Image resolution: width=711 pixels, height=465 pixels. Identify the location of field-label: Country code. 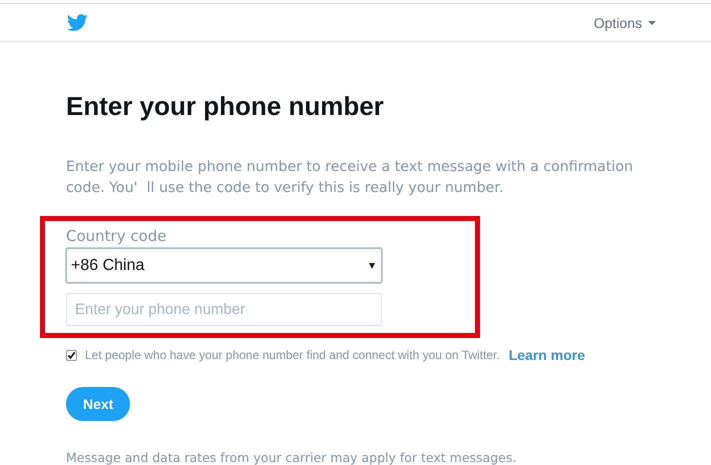
(116, 236).